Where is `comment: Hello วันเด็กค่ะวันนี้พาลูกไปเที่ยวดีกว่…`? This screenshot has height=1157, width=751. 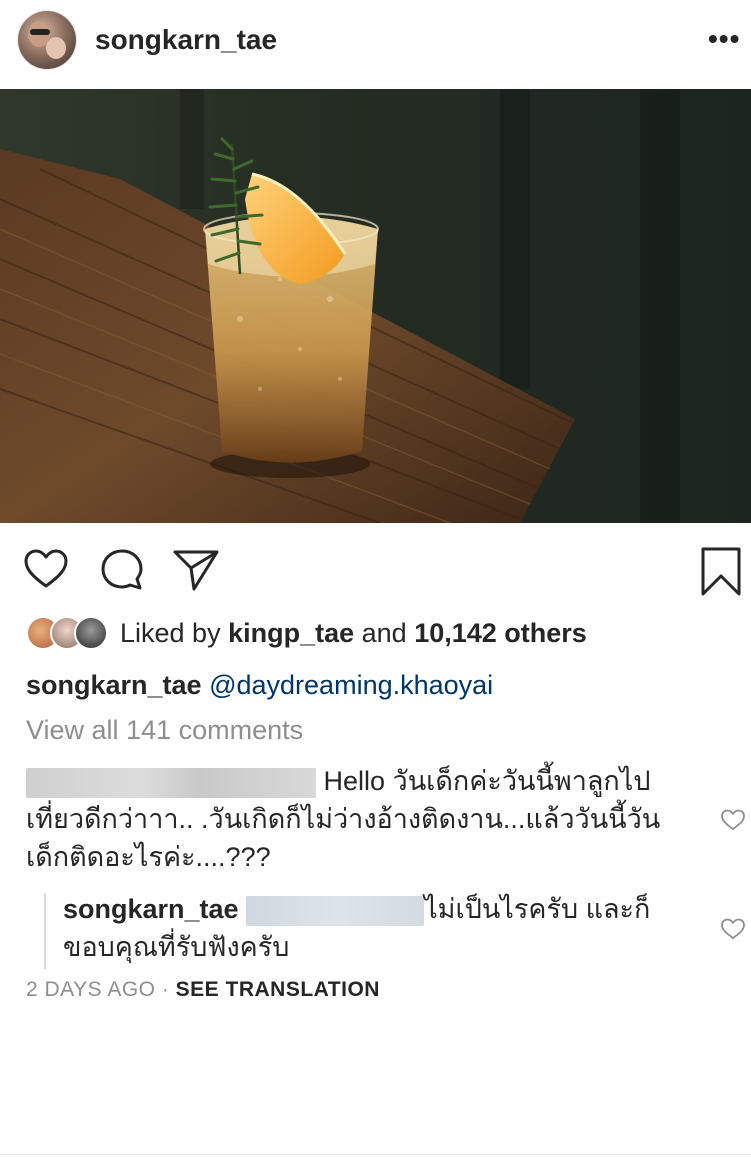 comment: Hello วันเด็กค่ะวันนี้พาลูกไปเที่ยวดีกว่… is located at coordinates (361, 819).